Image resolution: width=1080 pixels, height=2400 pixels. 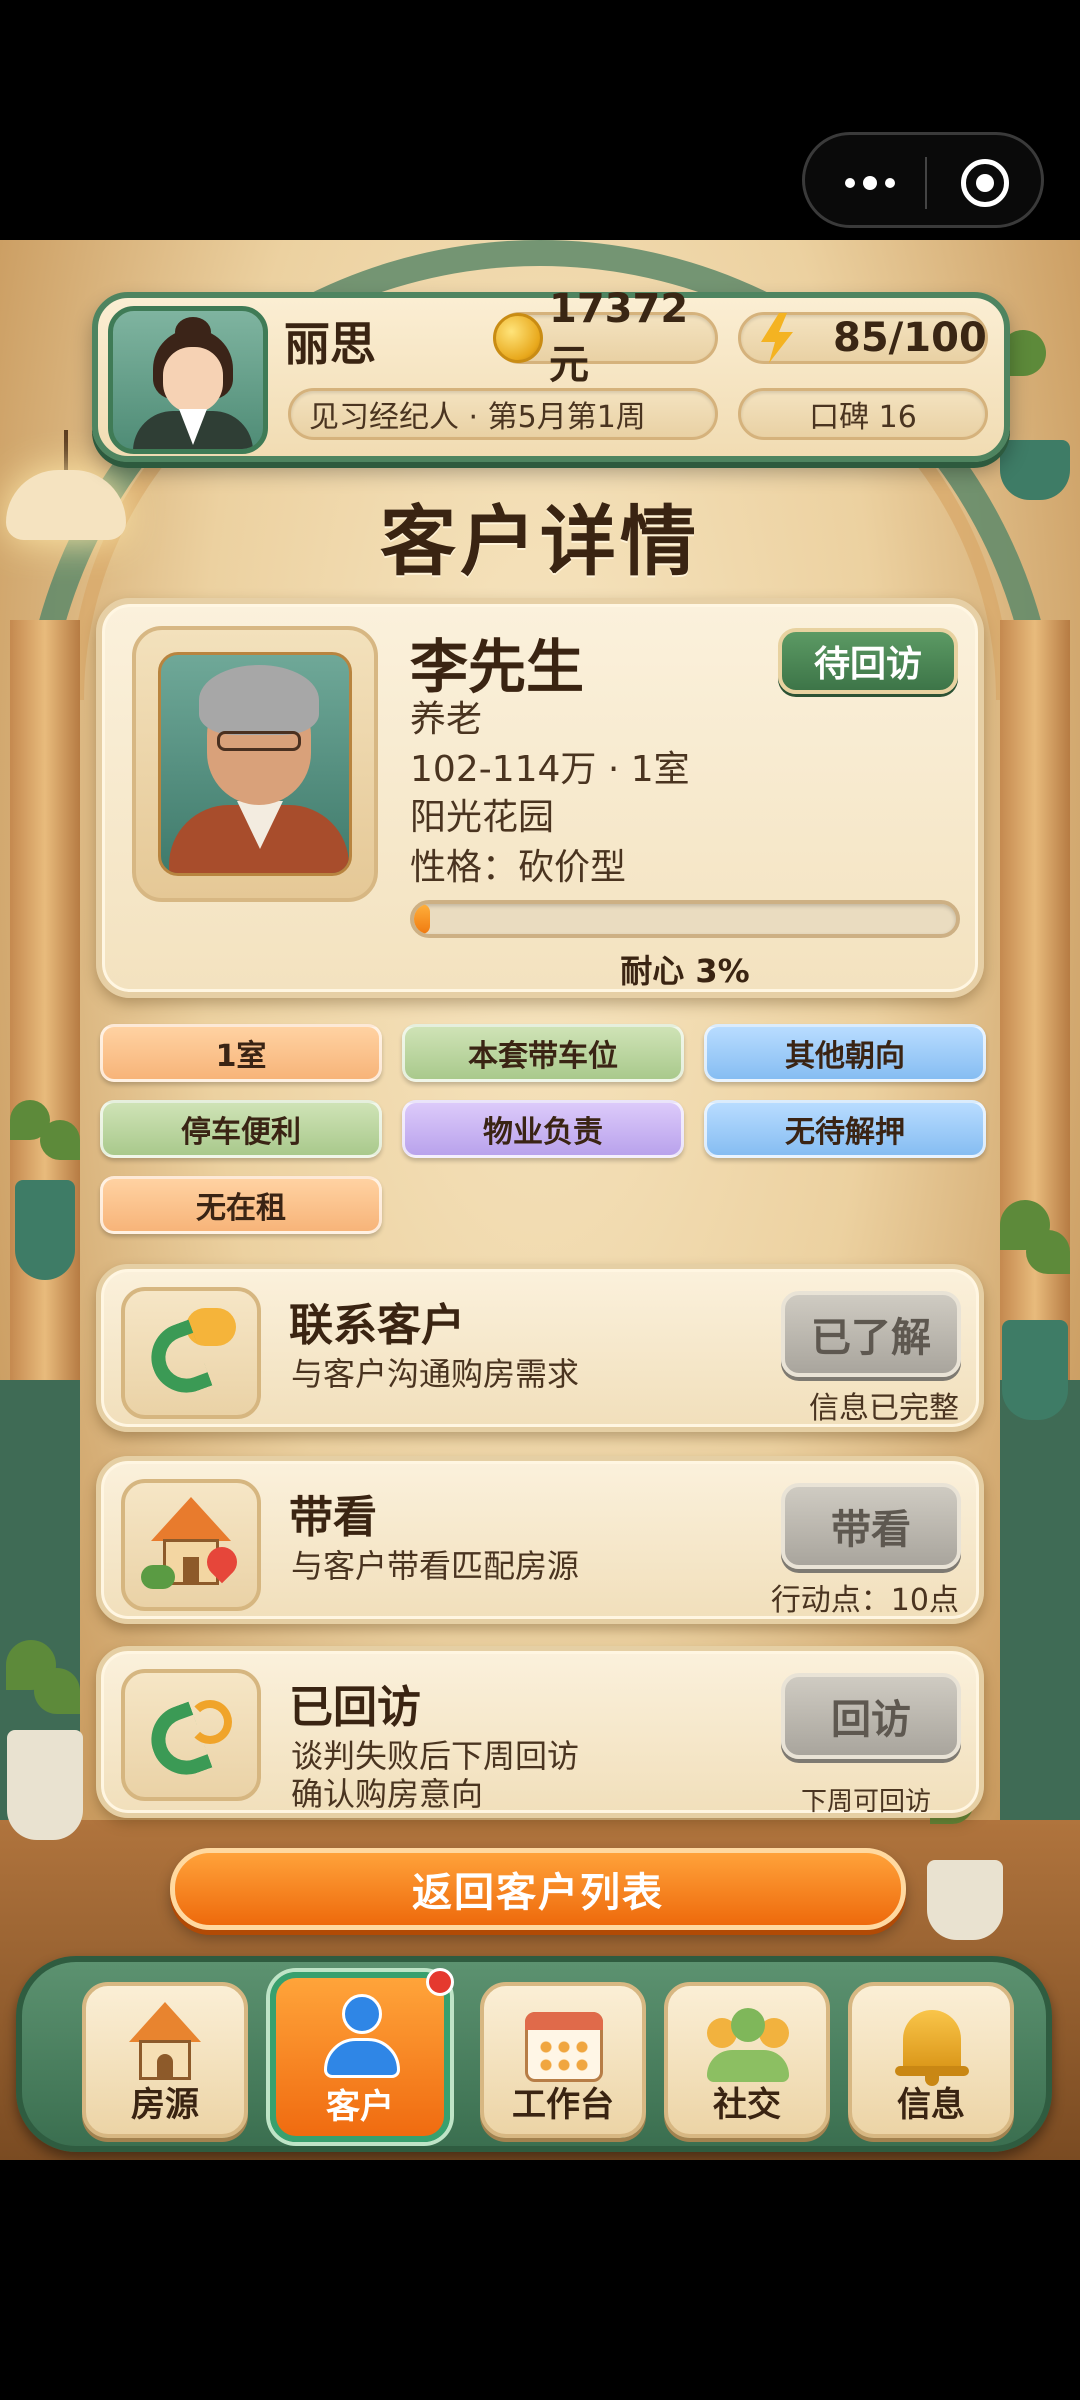 What do you see at coordinates (440, 1982) in the screenshot?
I see `notification-dot` at bounding box center [440, 1982].